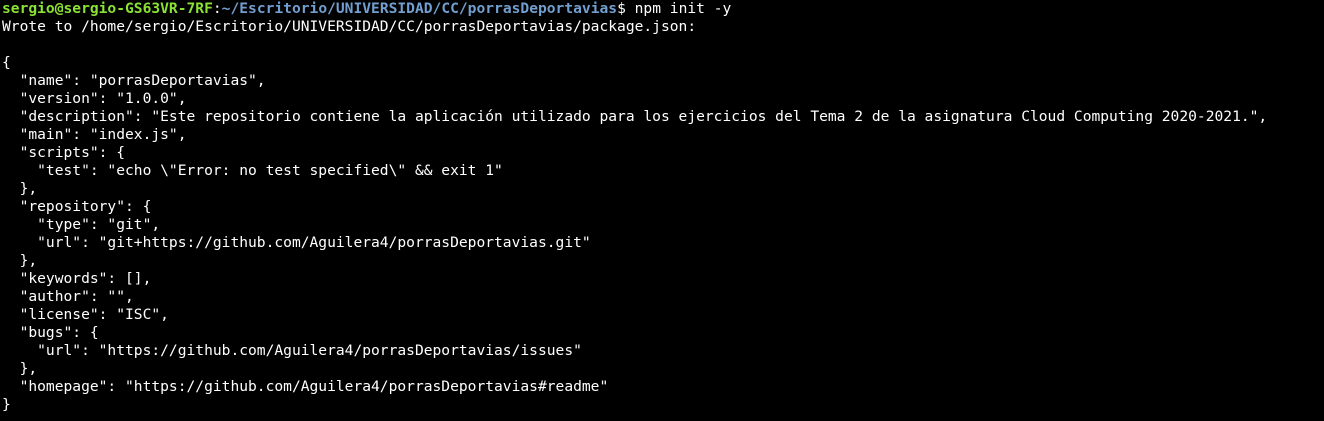  Describe the element at coordinates (683, 8) in the screenshot. I see `command-text: npm init -y` at that location.